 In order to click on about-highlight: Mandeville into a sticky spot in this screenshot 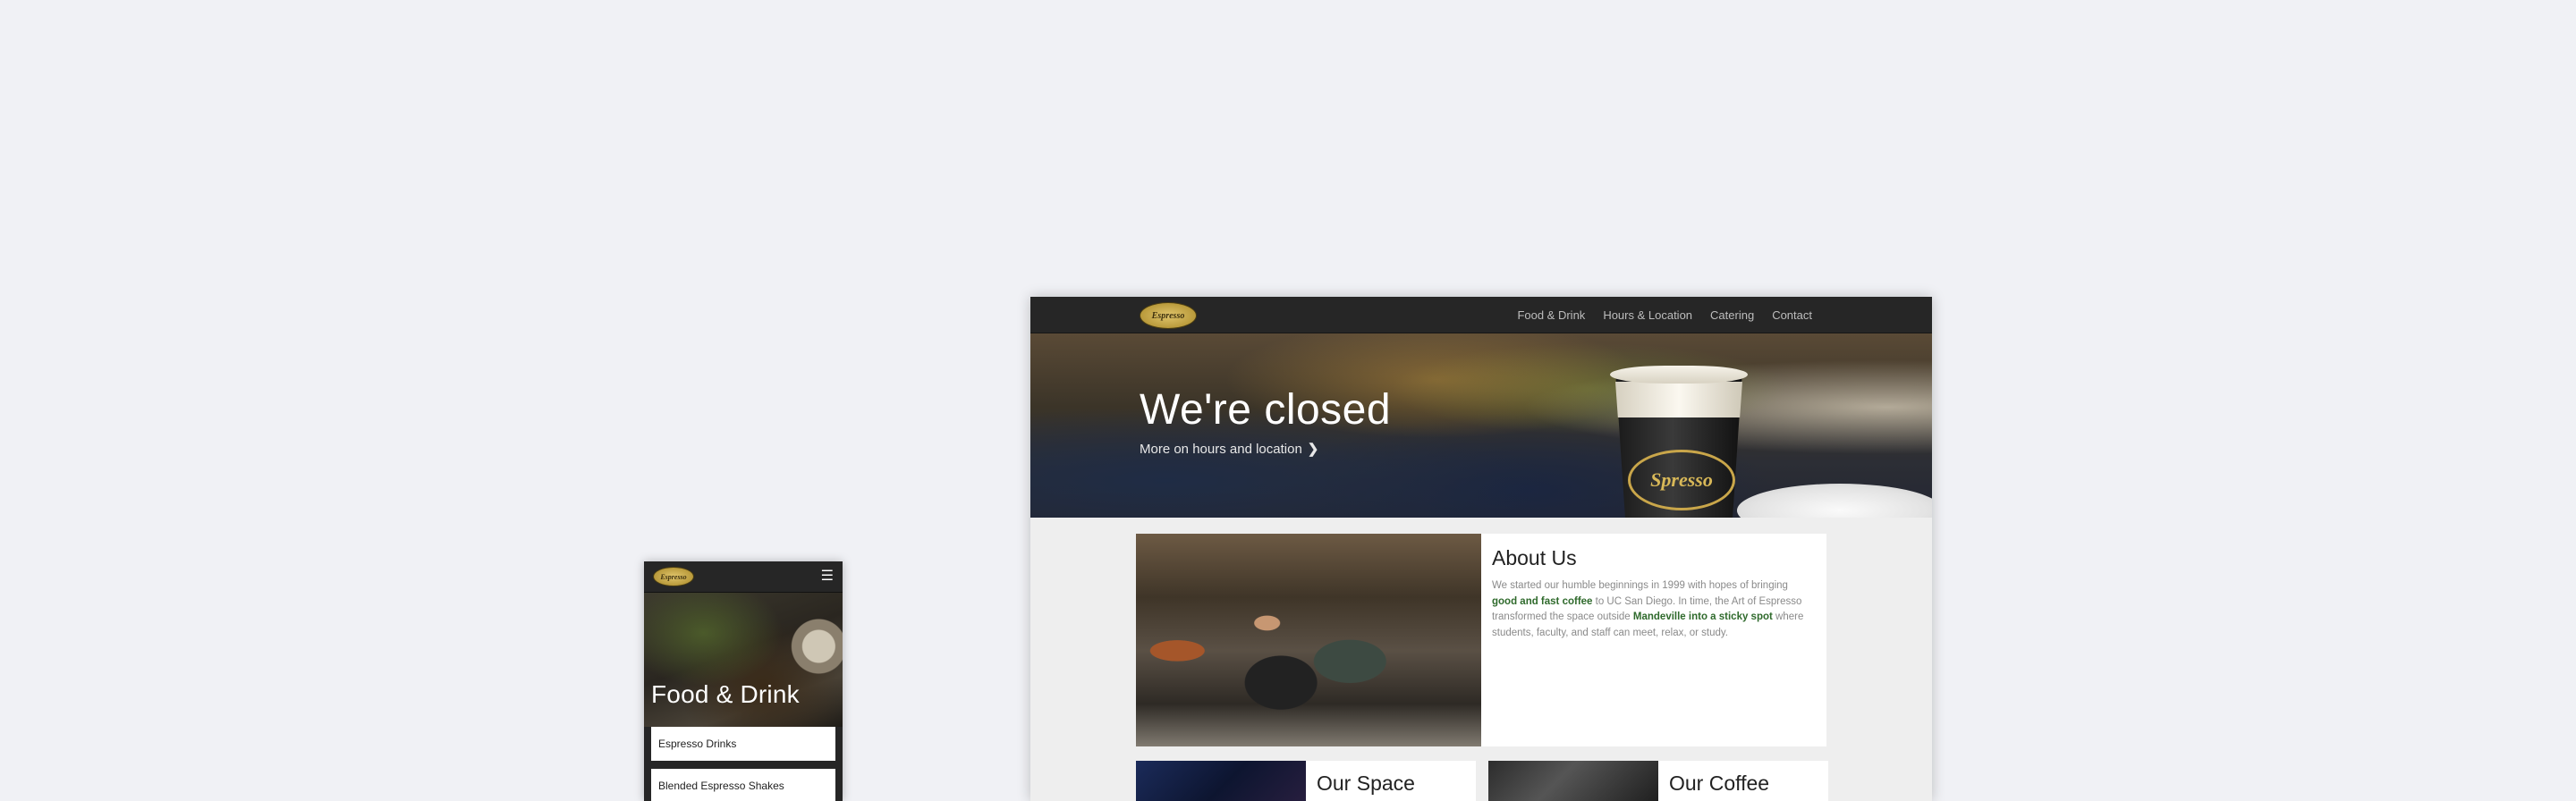, I will do `click(1702, 616)`.